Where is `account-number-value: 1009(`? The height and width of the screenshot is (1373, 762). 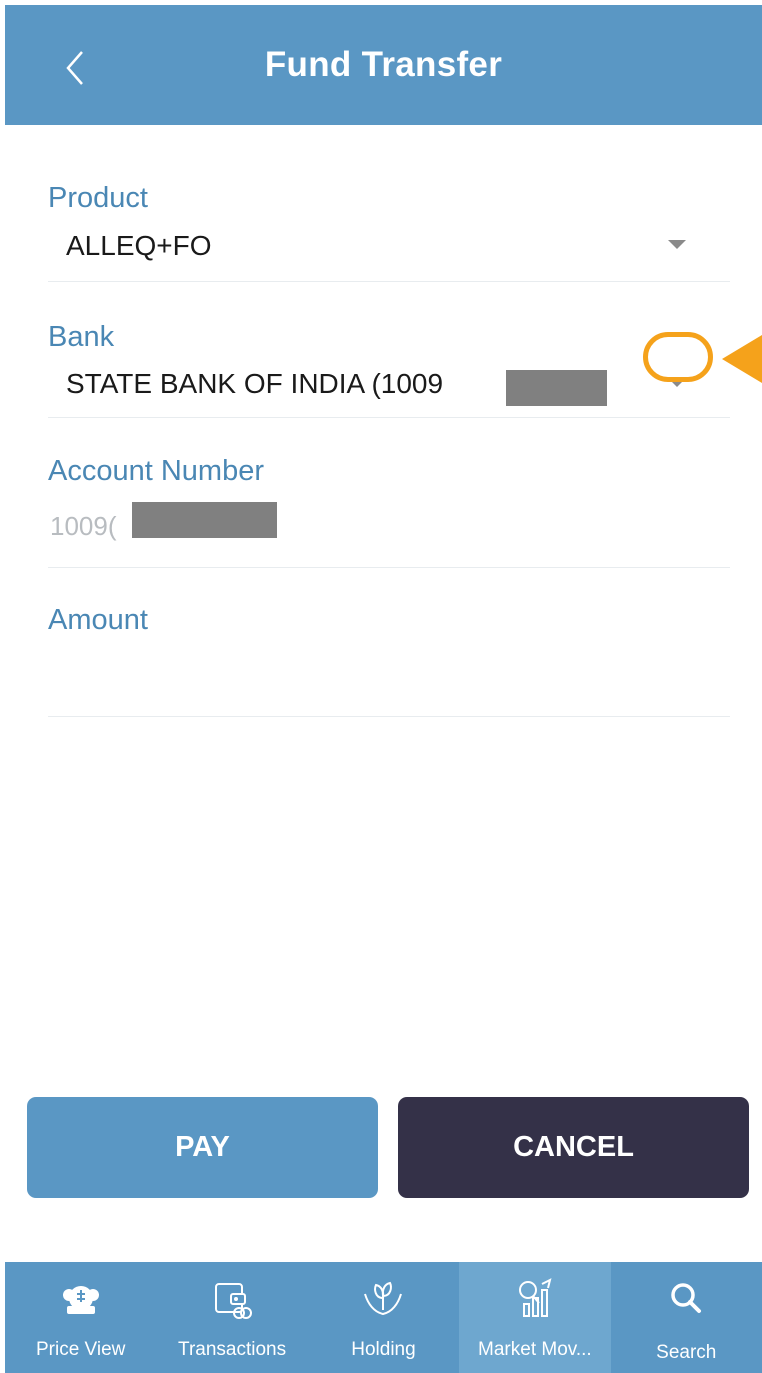
account-number-value: 1009( is located at coordinates (83, 526).